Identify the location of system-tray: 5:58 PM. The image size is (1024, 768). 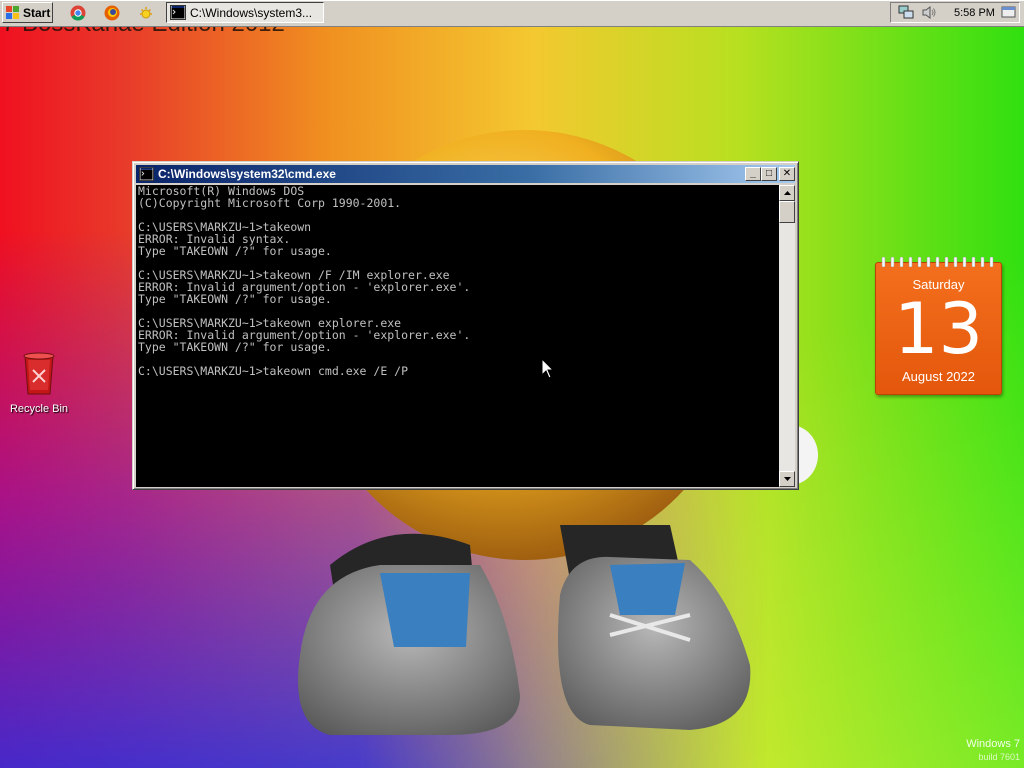
(955, 12).